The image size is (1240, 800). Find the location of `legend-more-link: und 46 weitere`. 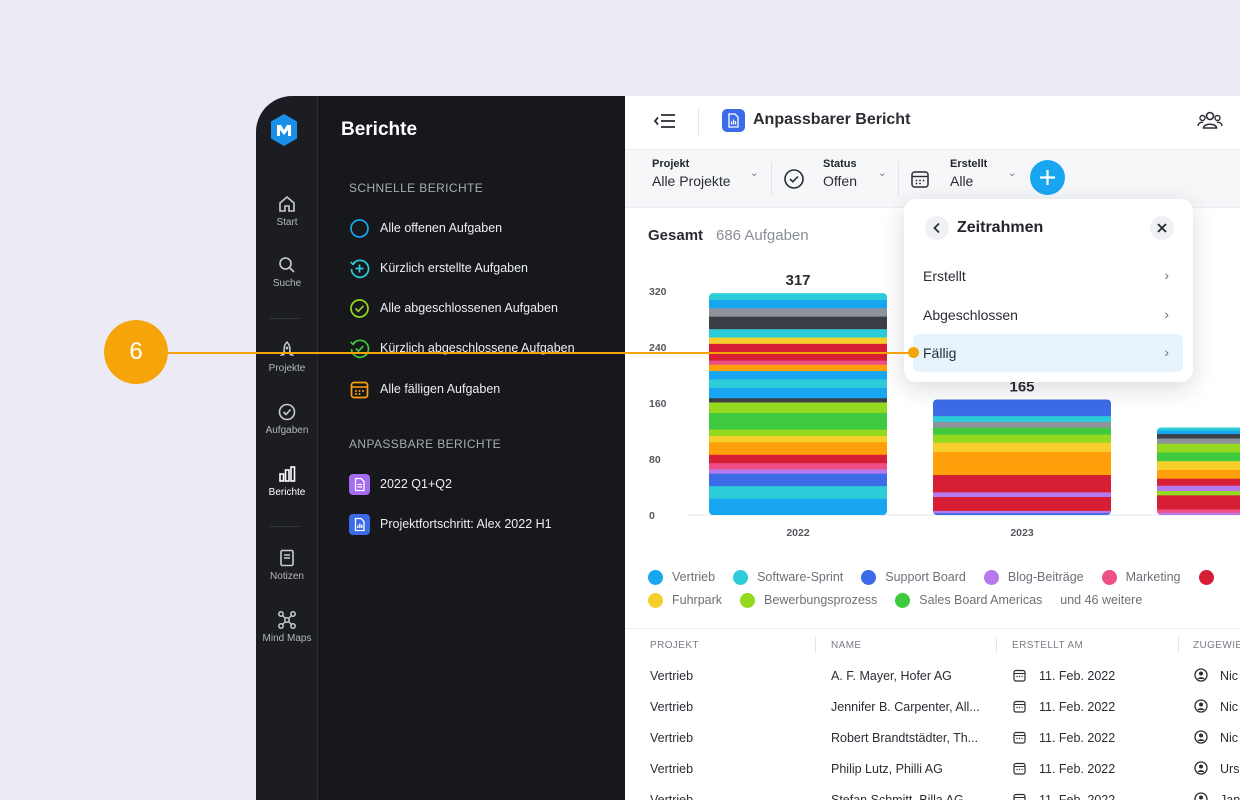

legend-more-link: und 46 weitere is located at coordinates (1101, 600).